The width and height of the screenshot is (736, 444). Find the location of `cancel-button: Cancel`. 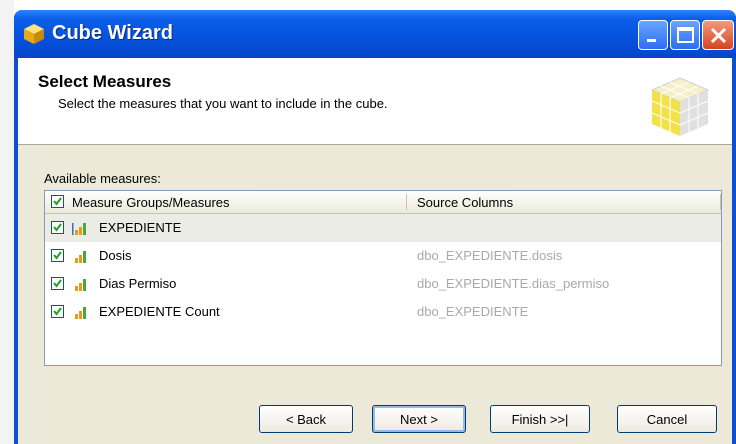

cancel-button: Cancel is located at coordinates (667, 419).